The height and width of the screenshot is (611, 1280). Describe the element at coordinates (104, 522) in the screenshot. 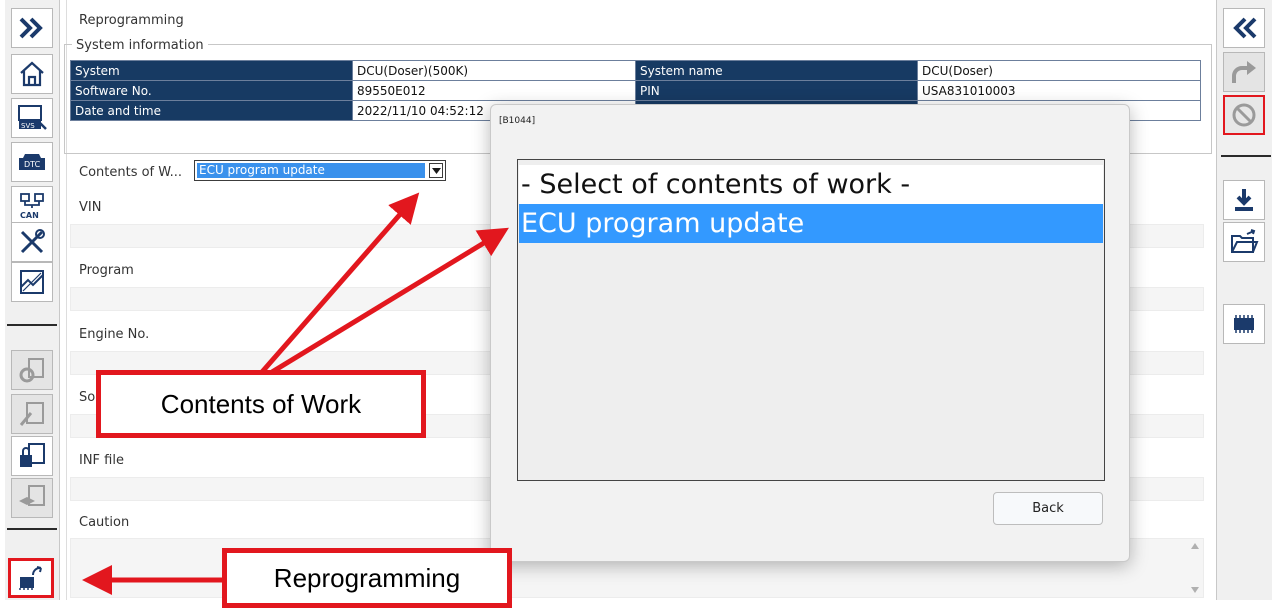

I see `caution-label: Caution` at that location.